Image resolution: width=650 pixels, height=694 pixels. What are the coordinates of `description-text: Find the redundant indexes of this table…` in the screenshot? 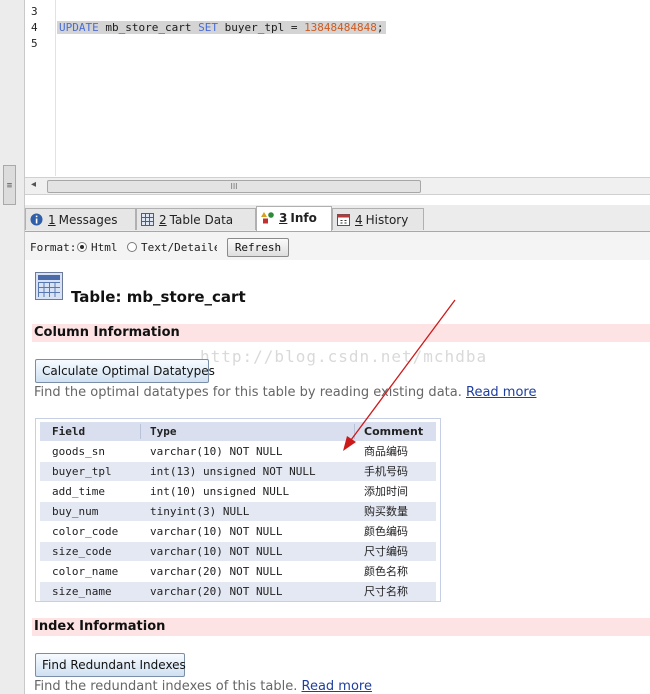 It's located at (166, 686).